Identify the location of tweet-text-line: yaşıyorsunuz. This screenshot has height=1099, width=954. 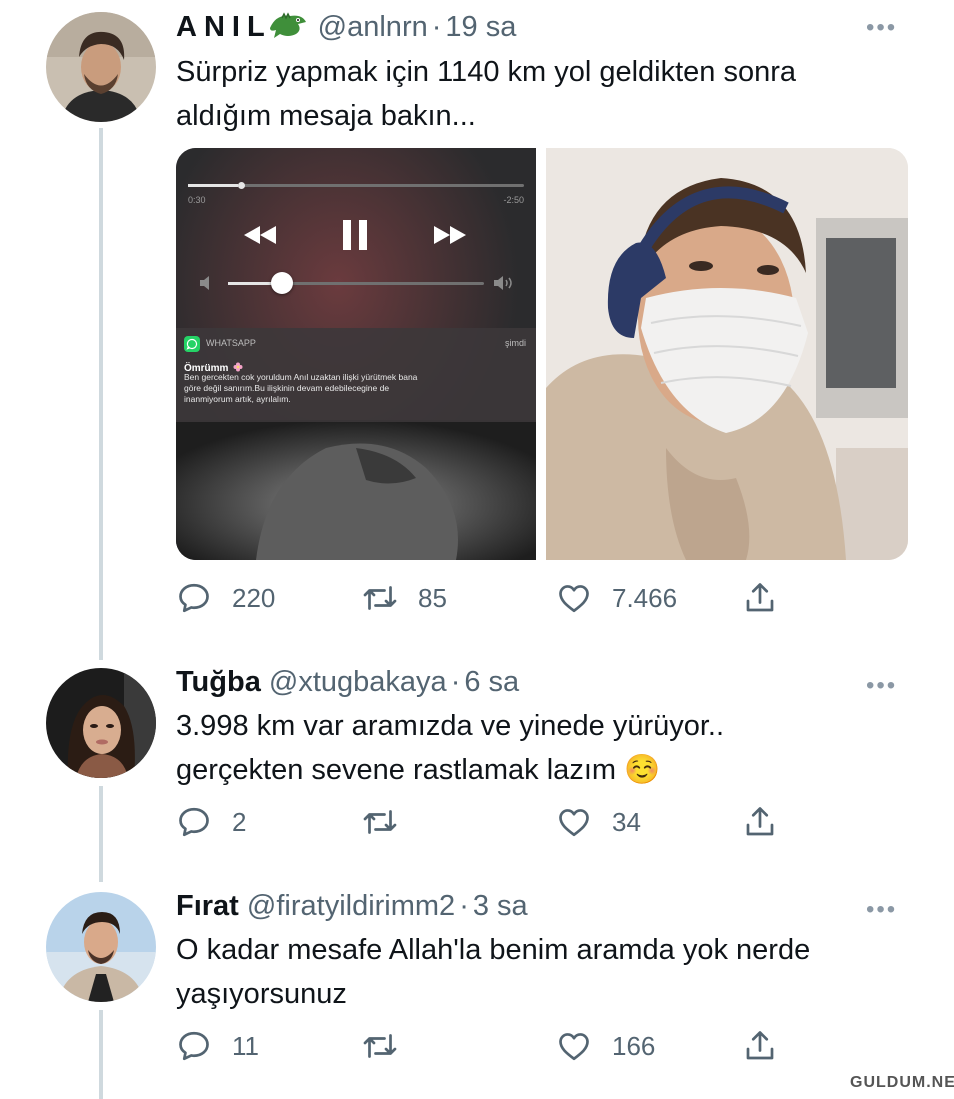
(261, 994).